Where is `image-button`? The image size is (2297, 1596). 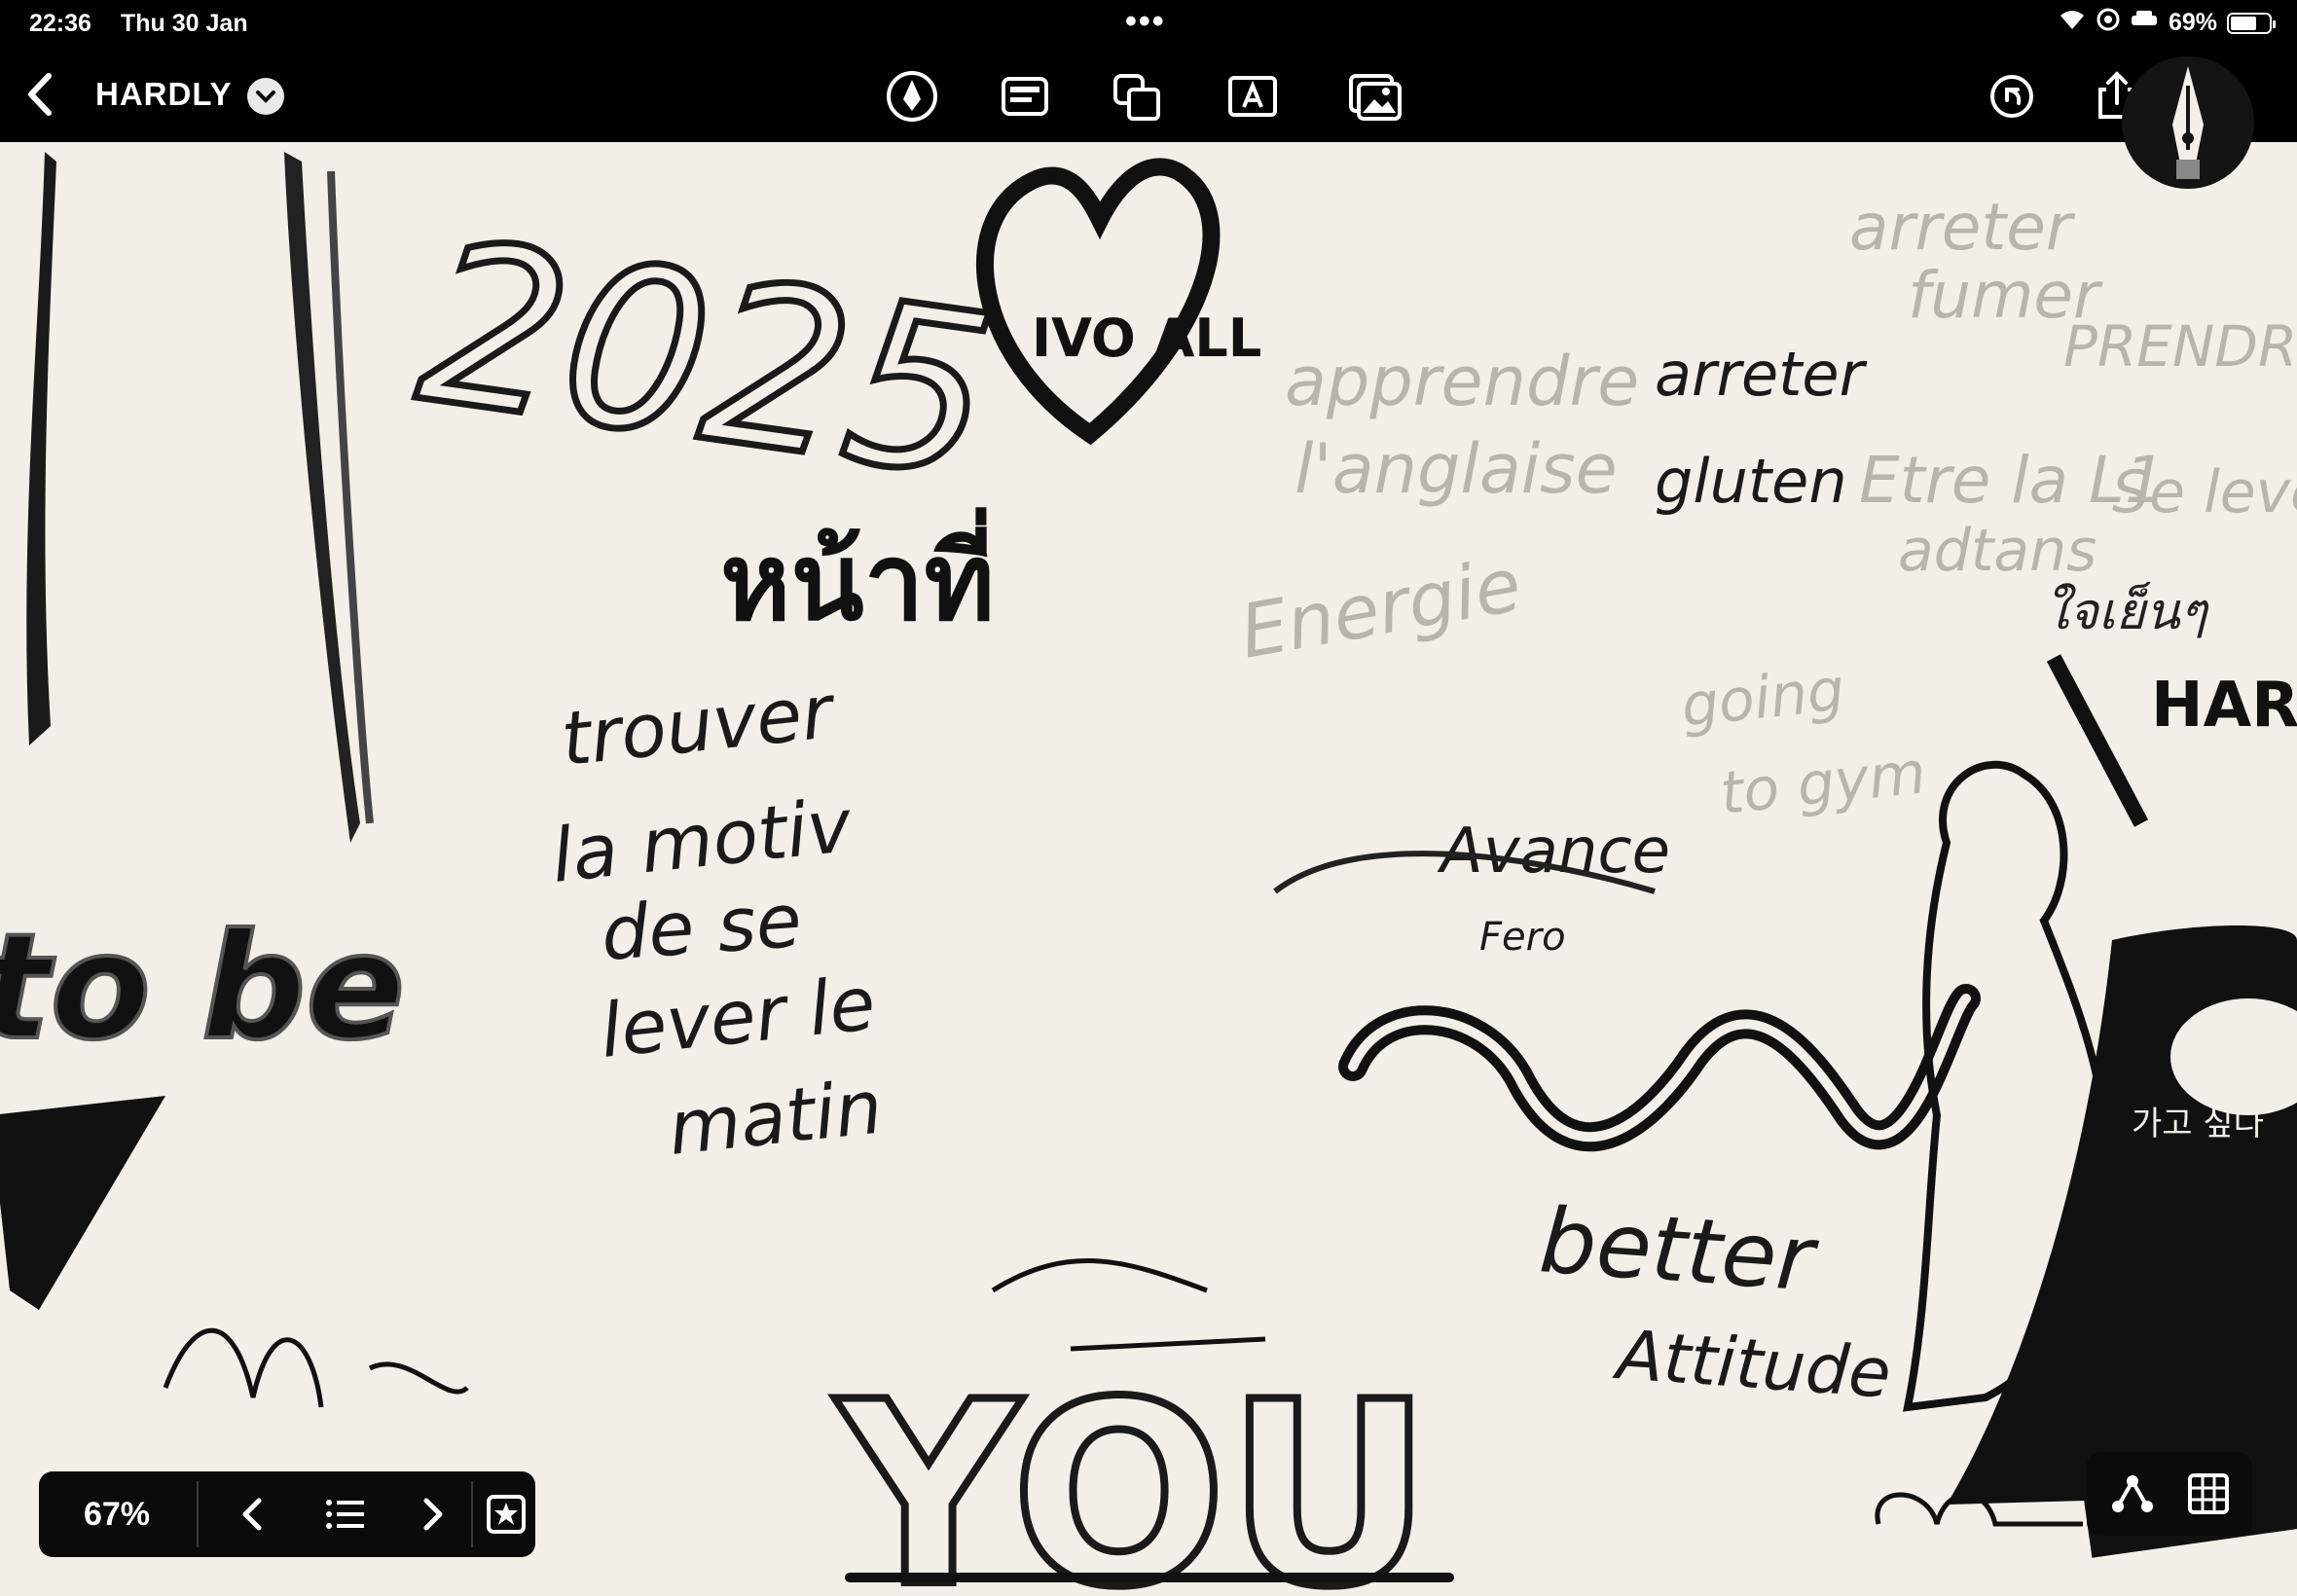
image-button is located at coordinates (1374, 97).